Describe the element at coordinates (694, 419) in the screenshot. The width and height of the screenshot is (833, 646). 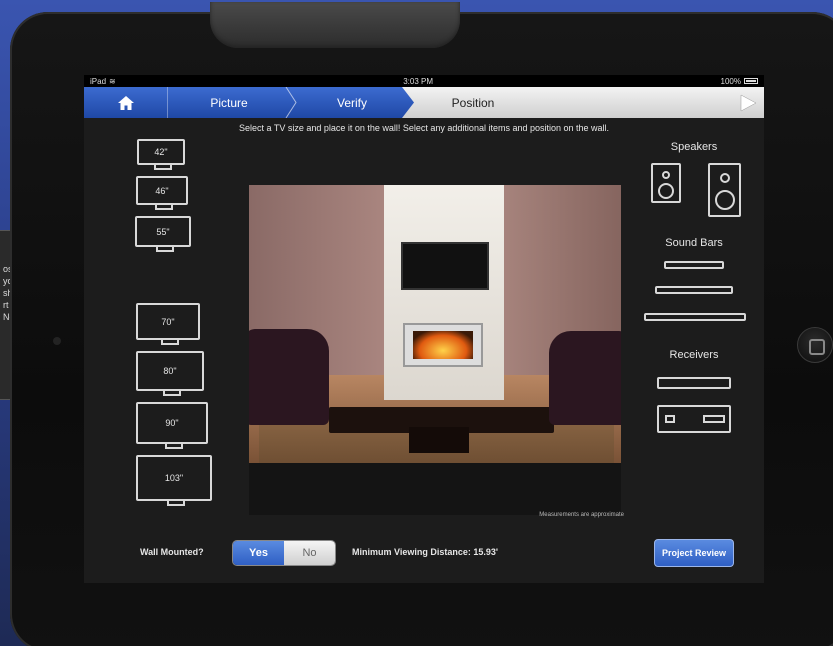
I see `receiver-full` at that location.